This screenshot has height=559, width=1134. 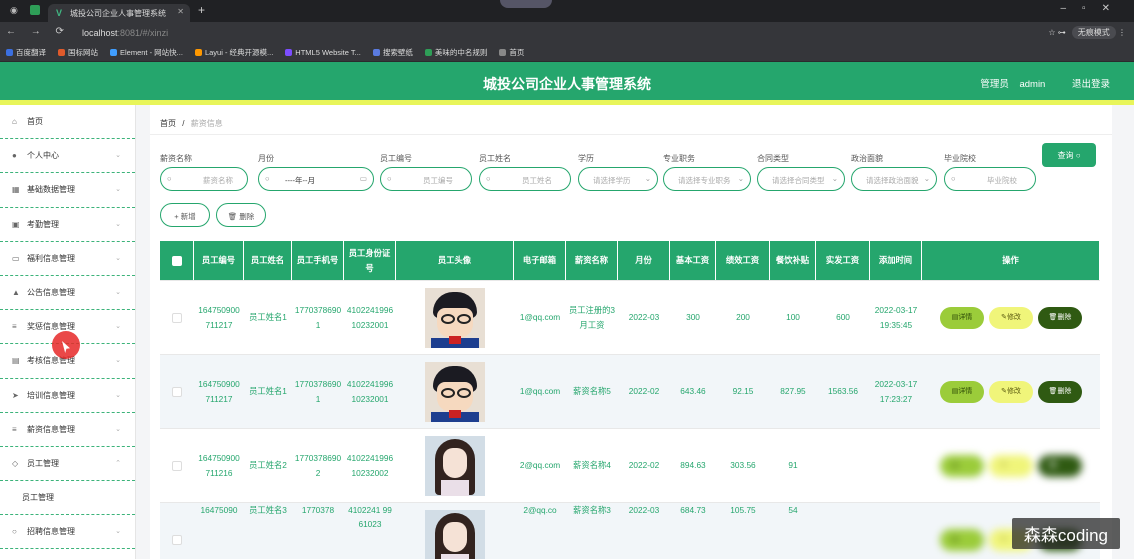 I want to click on filter-label: 员工编号, so click(x=396, y=158).